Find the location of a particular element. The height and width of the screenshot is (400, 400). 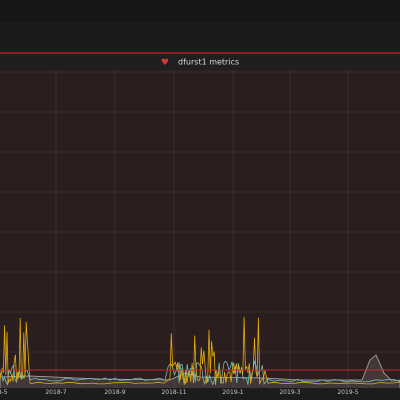

heart-icon: ♥ is located at coordinates (164, 62).